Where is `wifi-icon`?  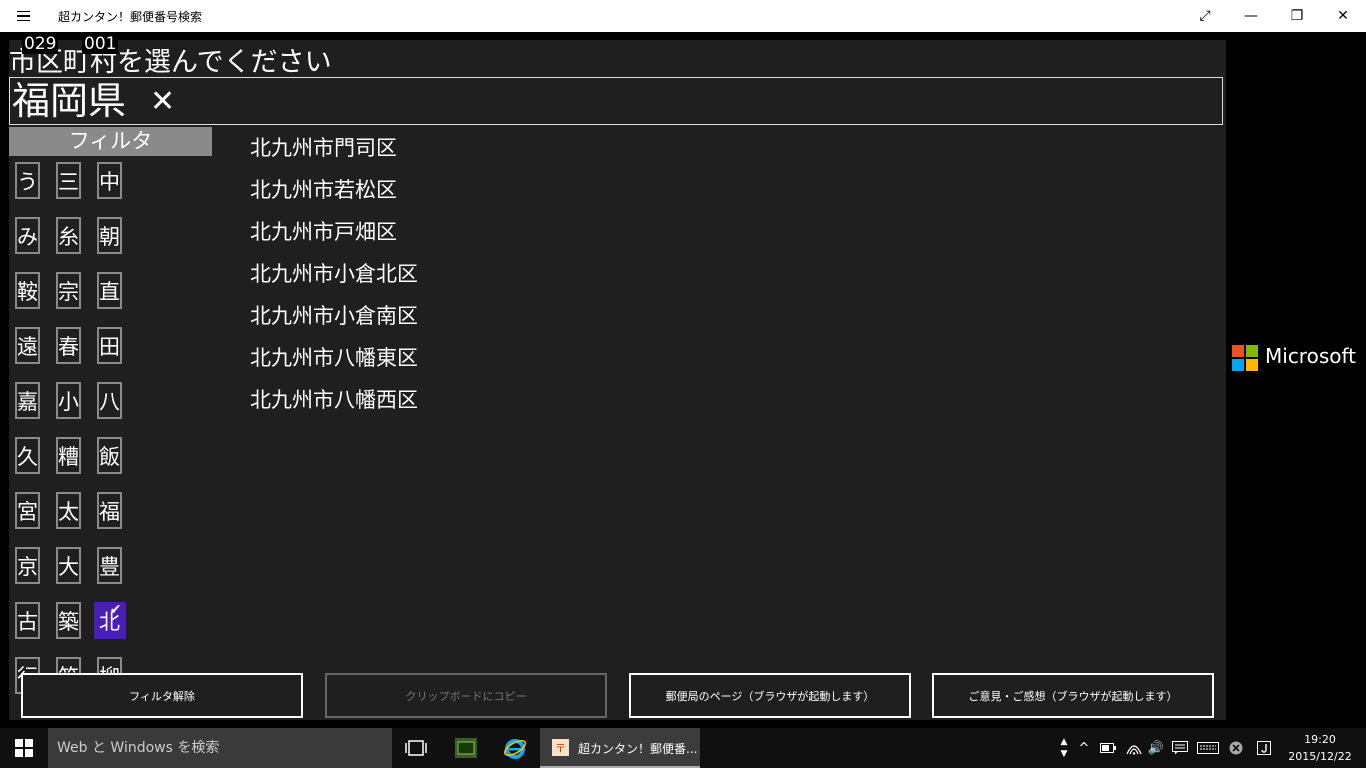
wifi-icon is located at coordinates (1134, 748).